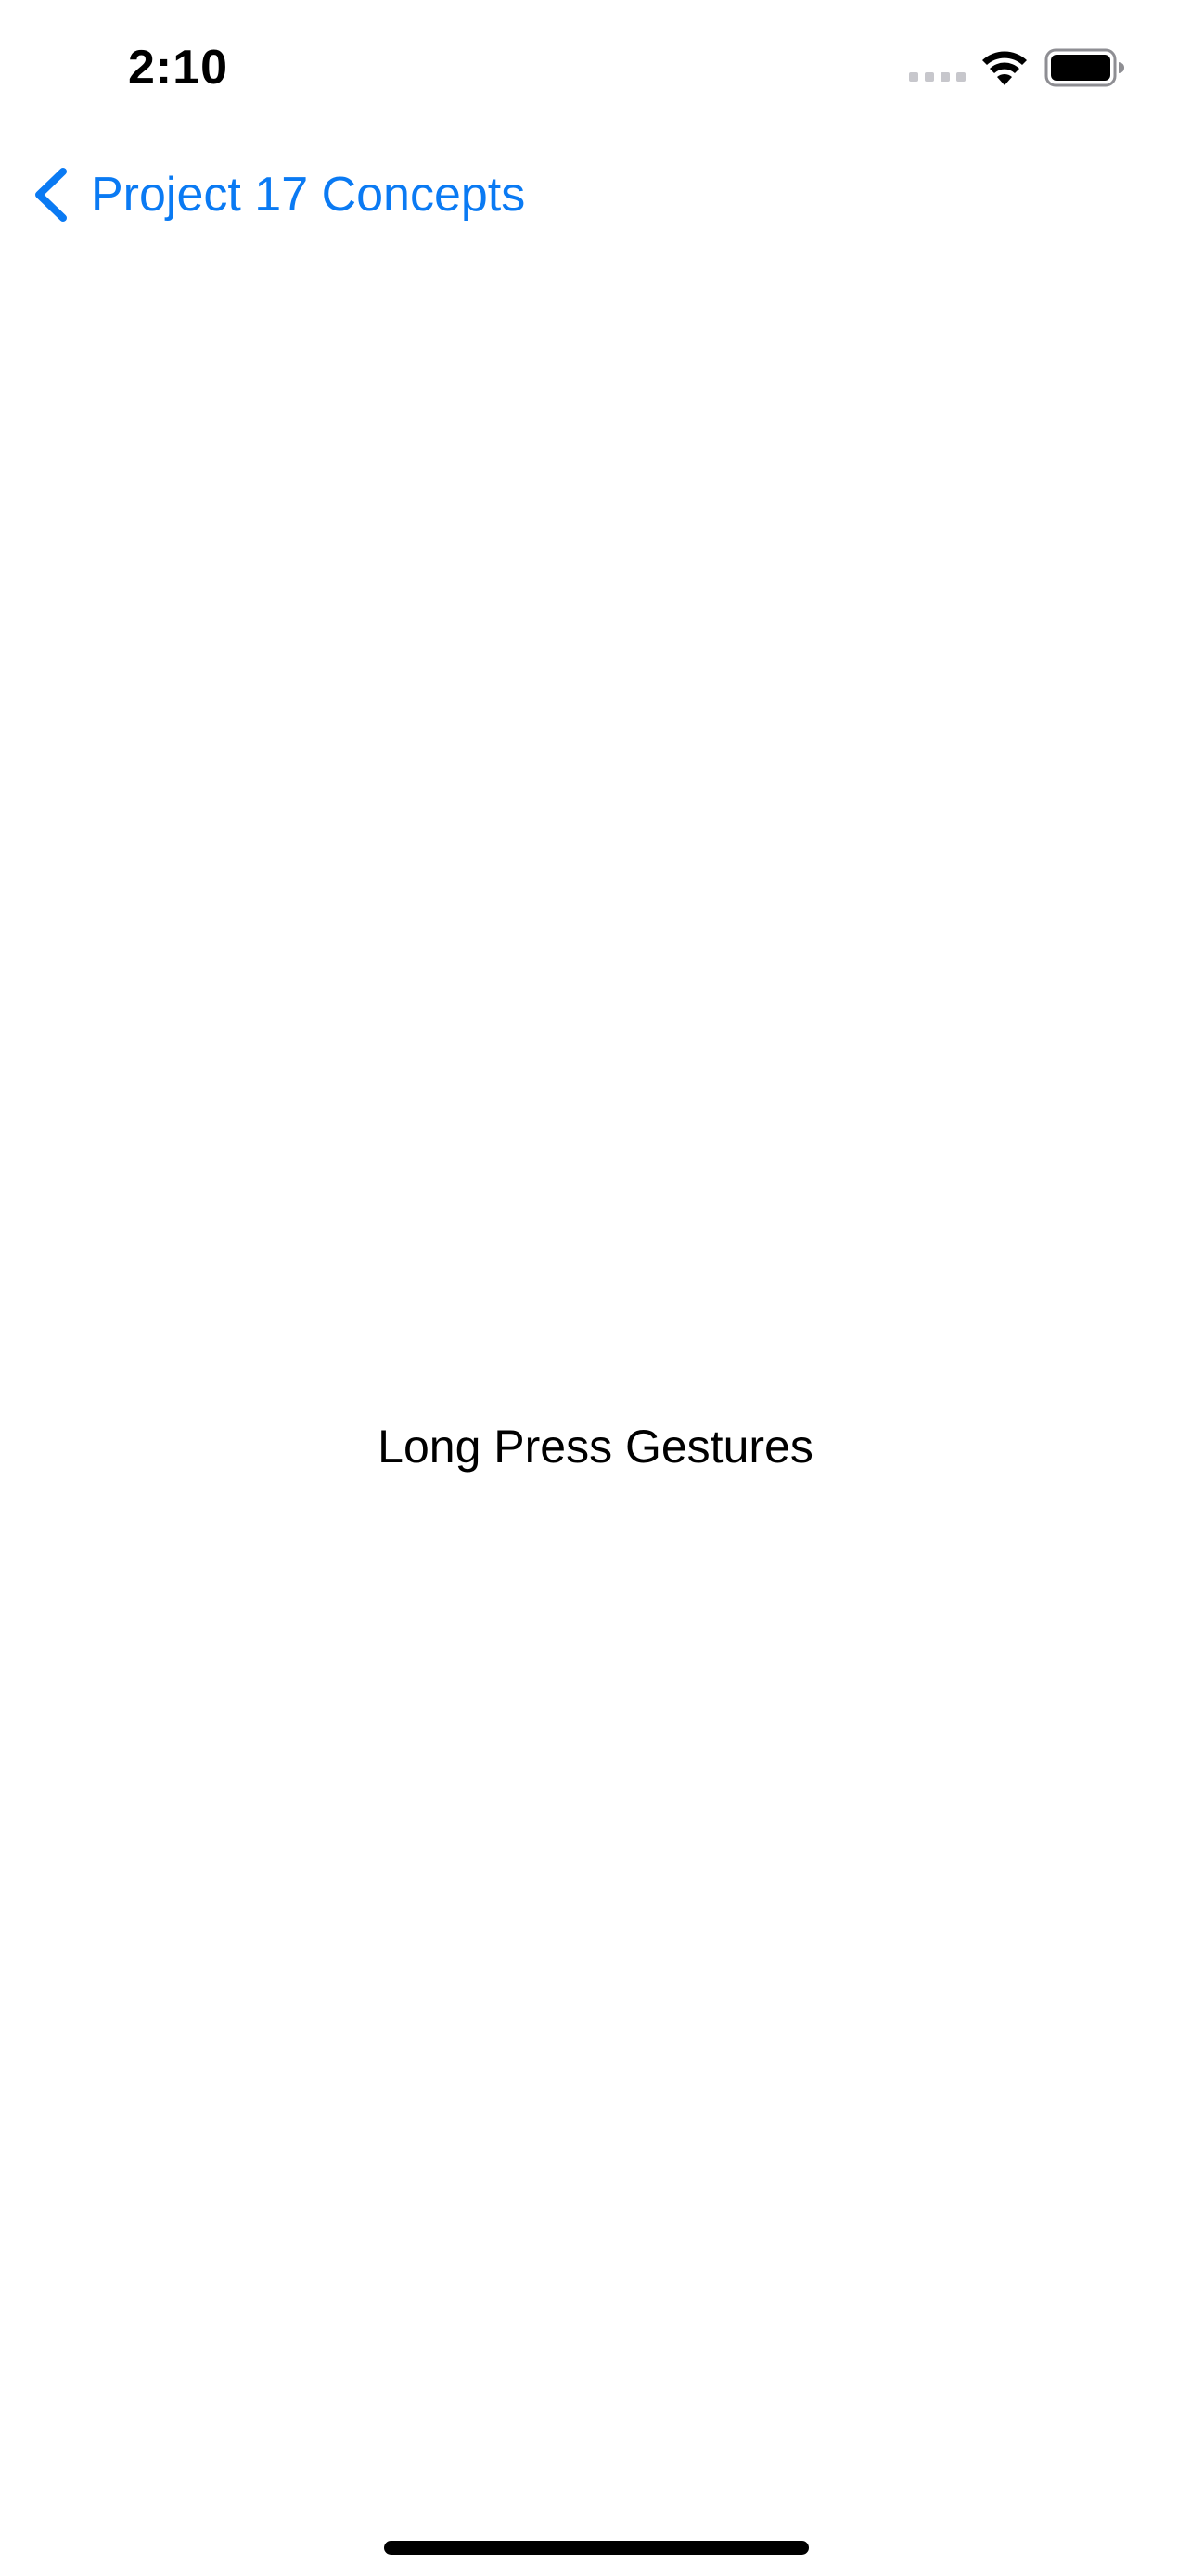 Image resolution: width=1191 pixels, height=2576 pixels. Describe the element at coordinates (1004, 68) in the screenshot. I see `wifi-icon` at that location.